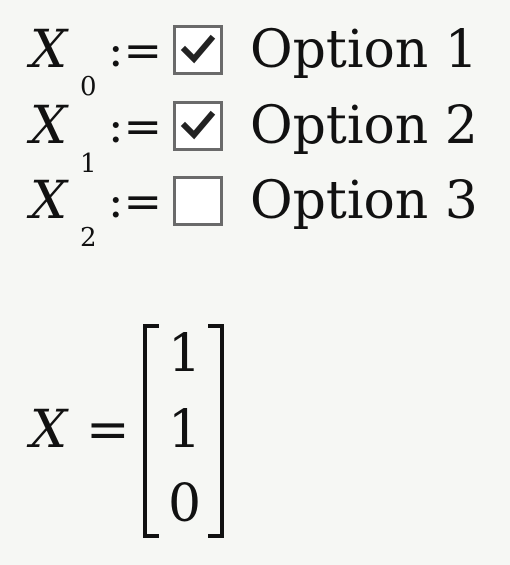 This screenshot has width=510, height=565. I want to click on option-1-label: Option 1, so click(364, 50).